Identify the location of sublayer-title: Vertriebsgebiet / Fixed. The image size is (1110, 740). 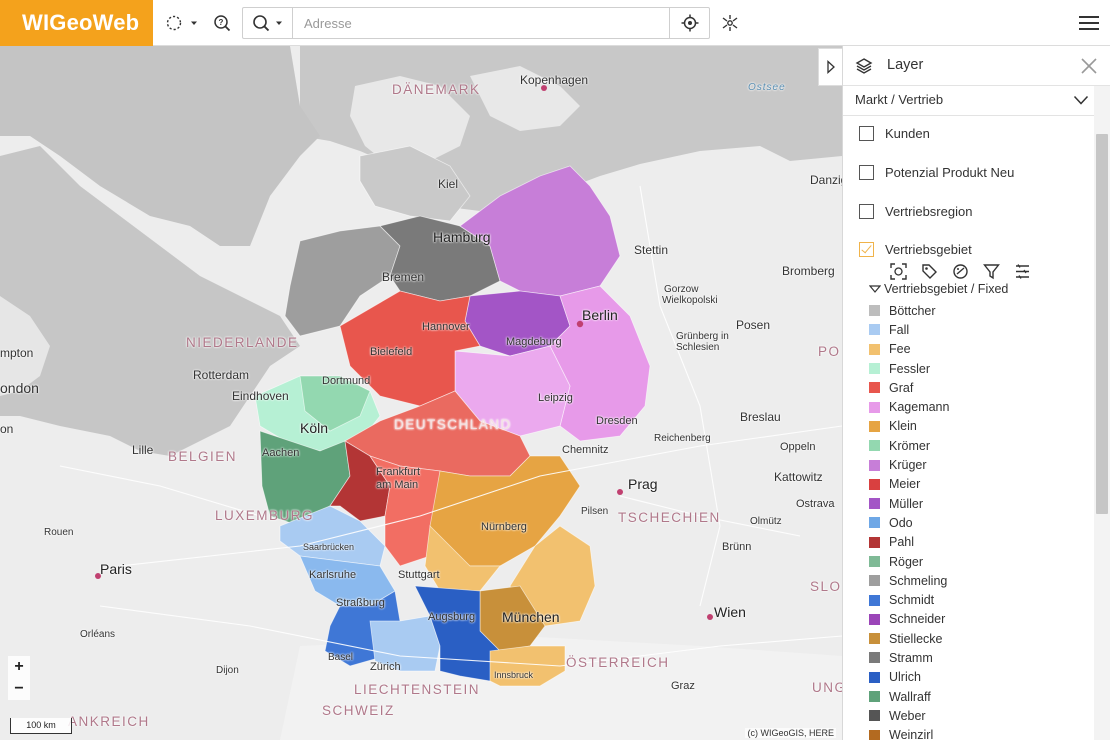
(946, 289).